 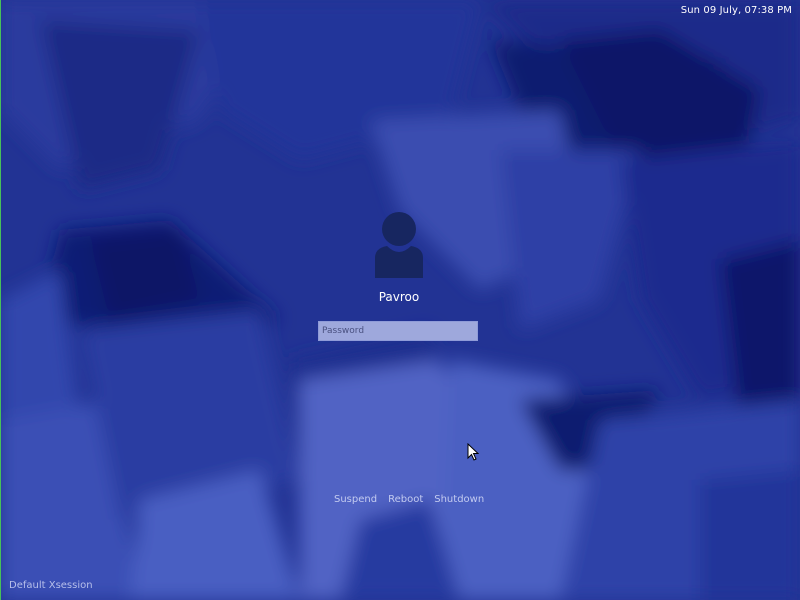 I want to click on user-icon, so click(x=399, y=245).